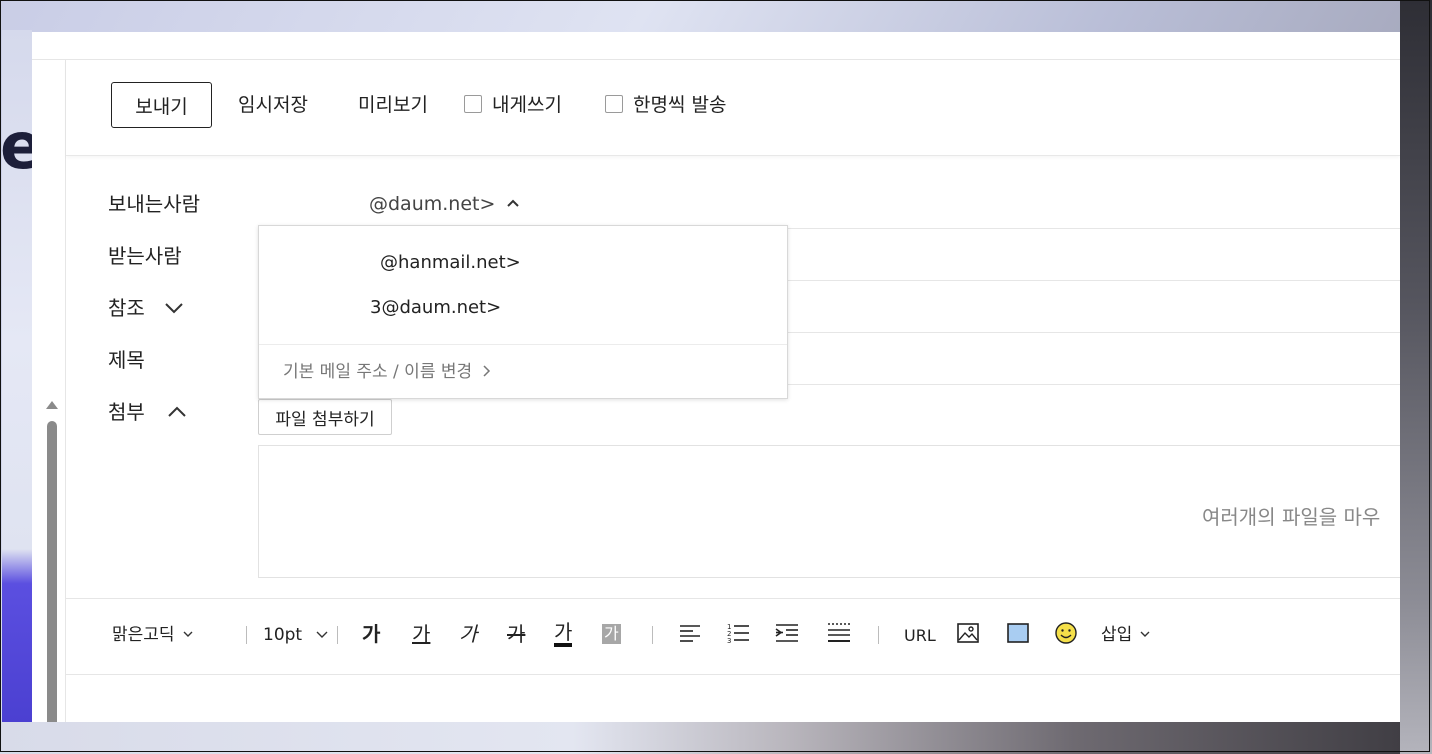 This screenshot has width=1432, height=754. Describe the element at coordinates (126, 308) in the screenshot. I see `cc-label: 참조` at that location.